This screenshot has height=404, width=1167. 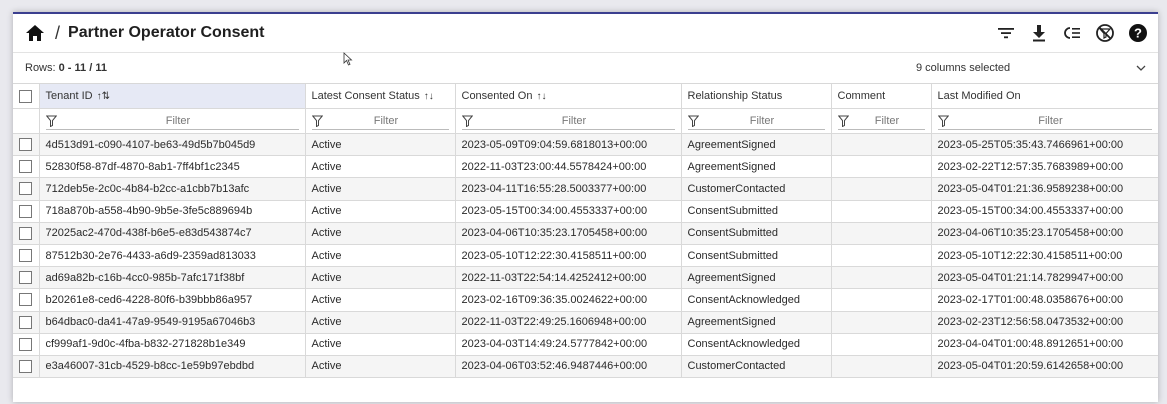 I want to click on columns-selector: 9 columns selected, so click(x=1031, y=68).